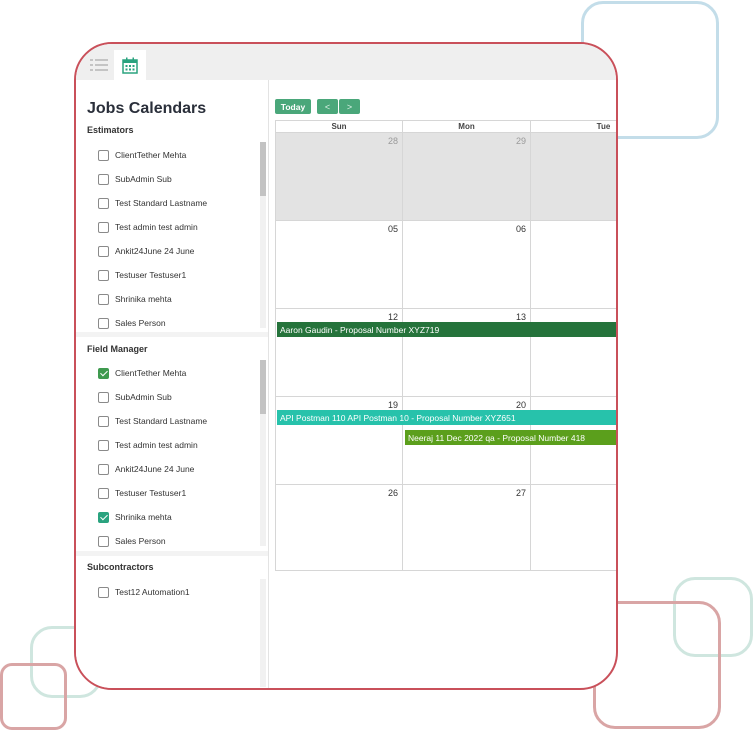 This screenshot has width=753, height=731. Describe the element at coordinates (161, 203) in the screenshot. I see `estimator-label: Test Standard Lastname` at that location.